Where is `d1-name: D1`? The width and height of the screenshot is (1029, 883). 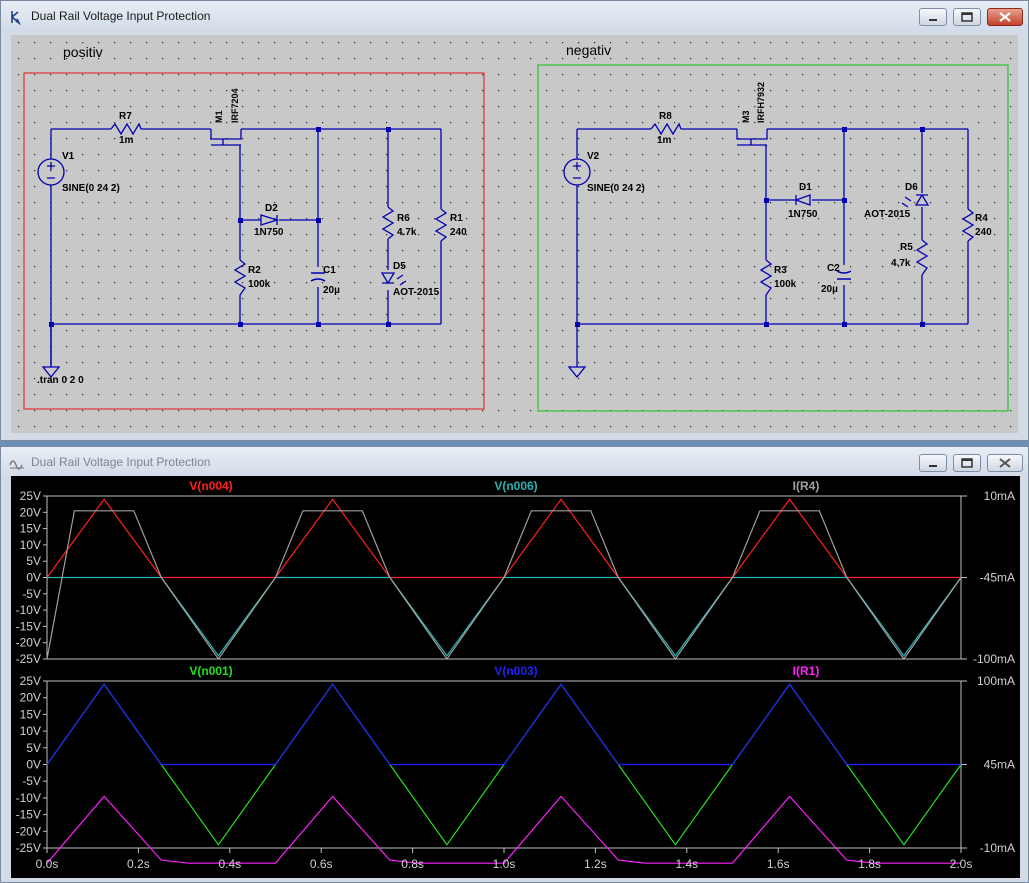
d1-name: D1 is located at coordinates (805, 187).